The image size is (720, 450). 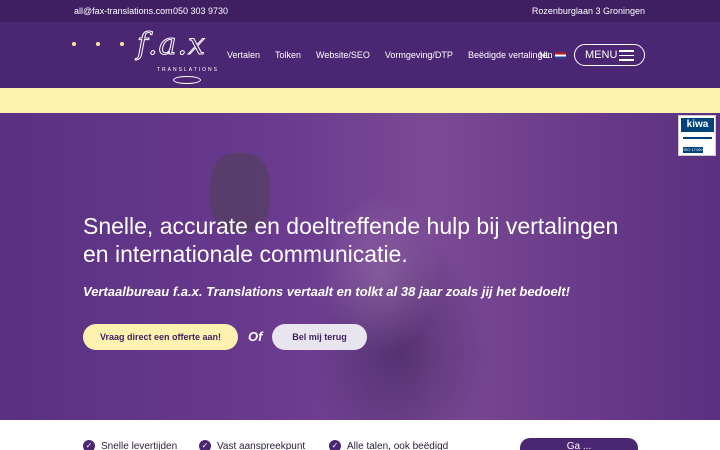 What do you see at coordinates (98, 44) in the screenshot?
I see `decorative-dots` at bounding box center [98, 44].